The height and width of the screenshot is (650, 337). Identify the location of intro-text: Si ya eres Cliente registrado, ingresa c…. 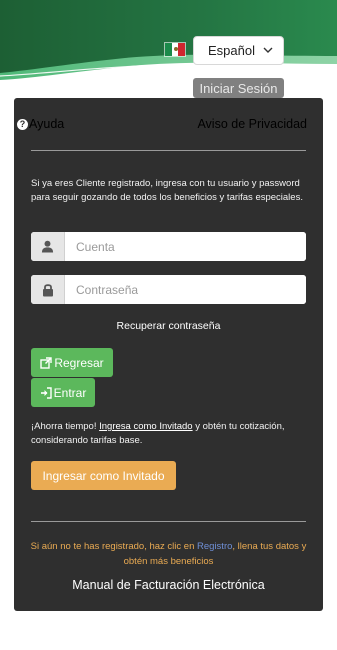
(167, 190).